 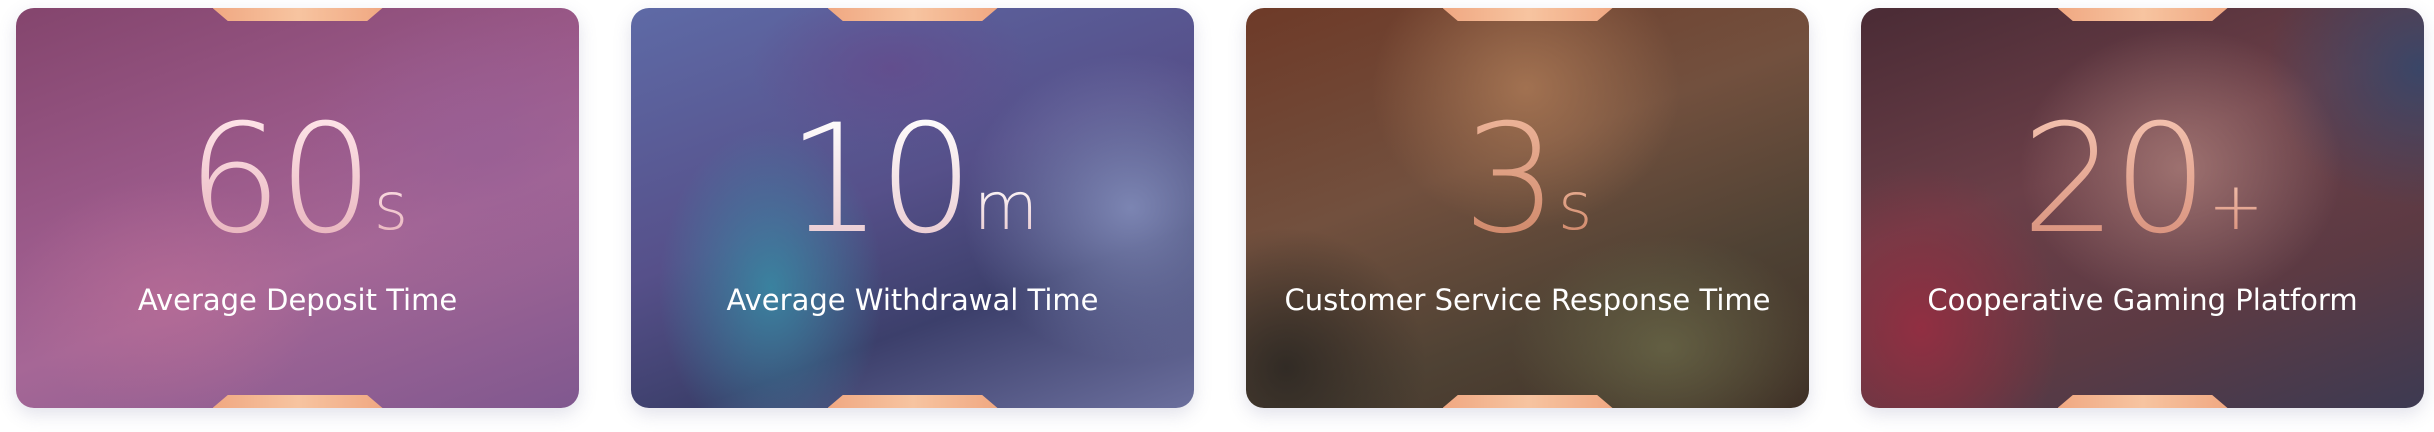 I want to click on stat-label: Cooperative Gaming Platform, so click(x=2142, y=300).